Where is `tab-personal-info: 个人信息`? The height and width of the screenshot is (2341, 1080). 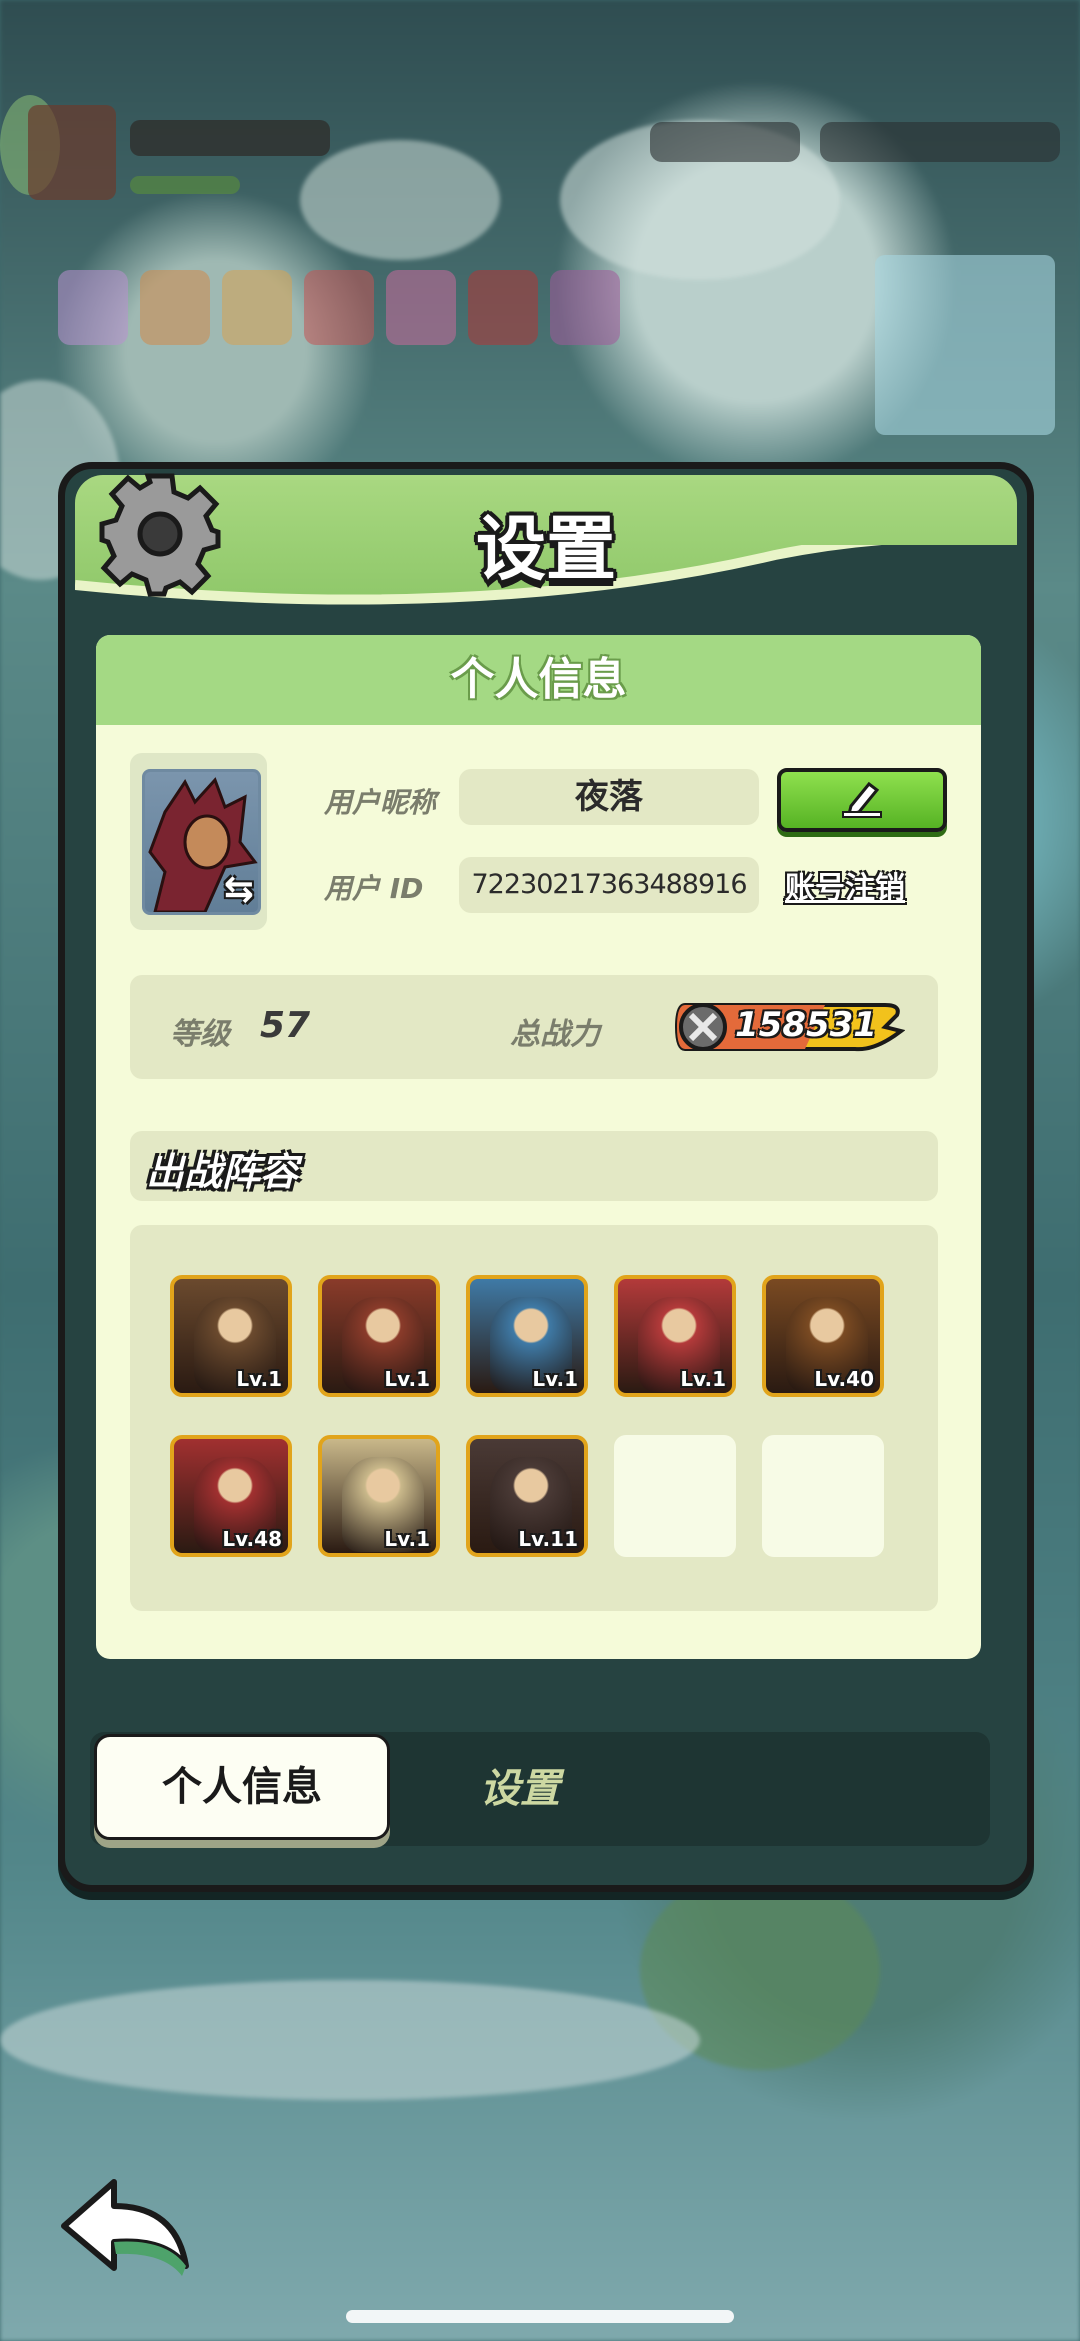 tab-personal-info: 个人信息 is located at coordinates (242, 1787).